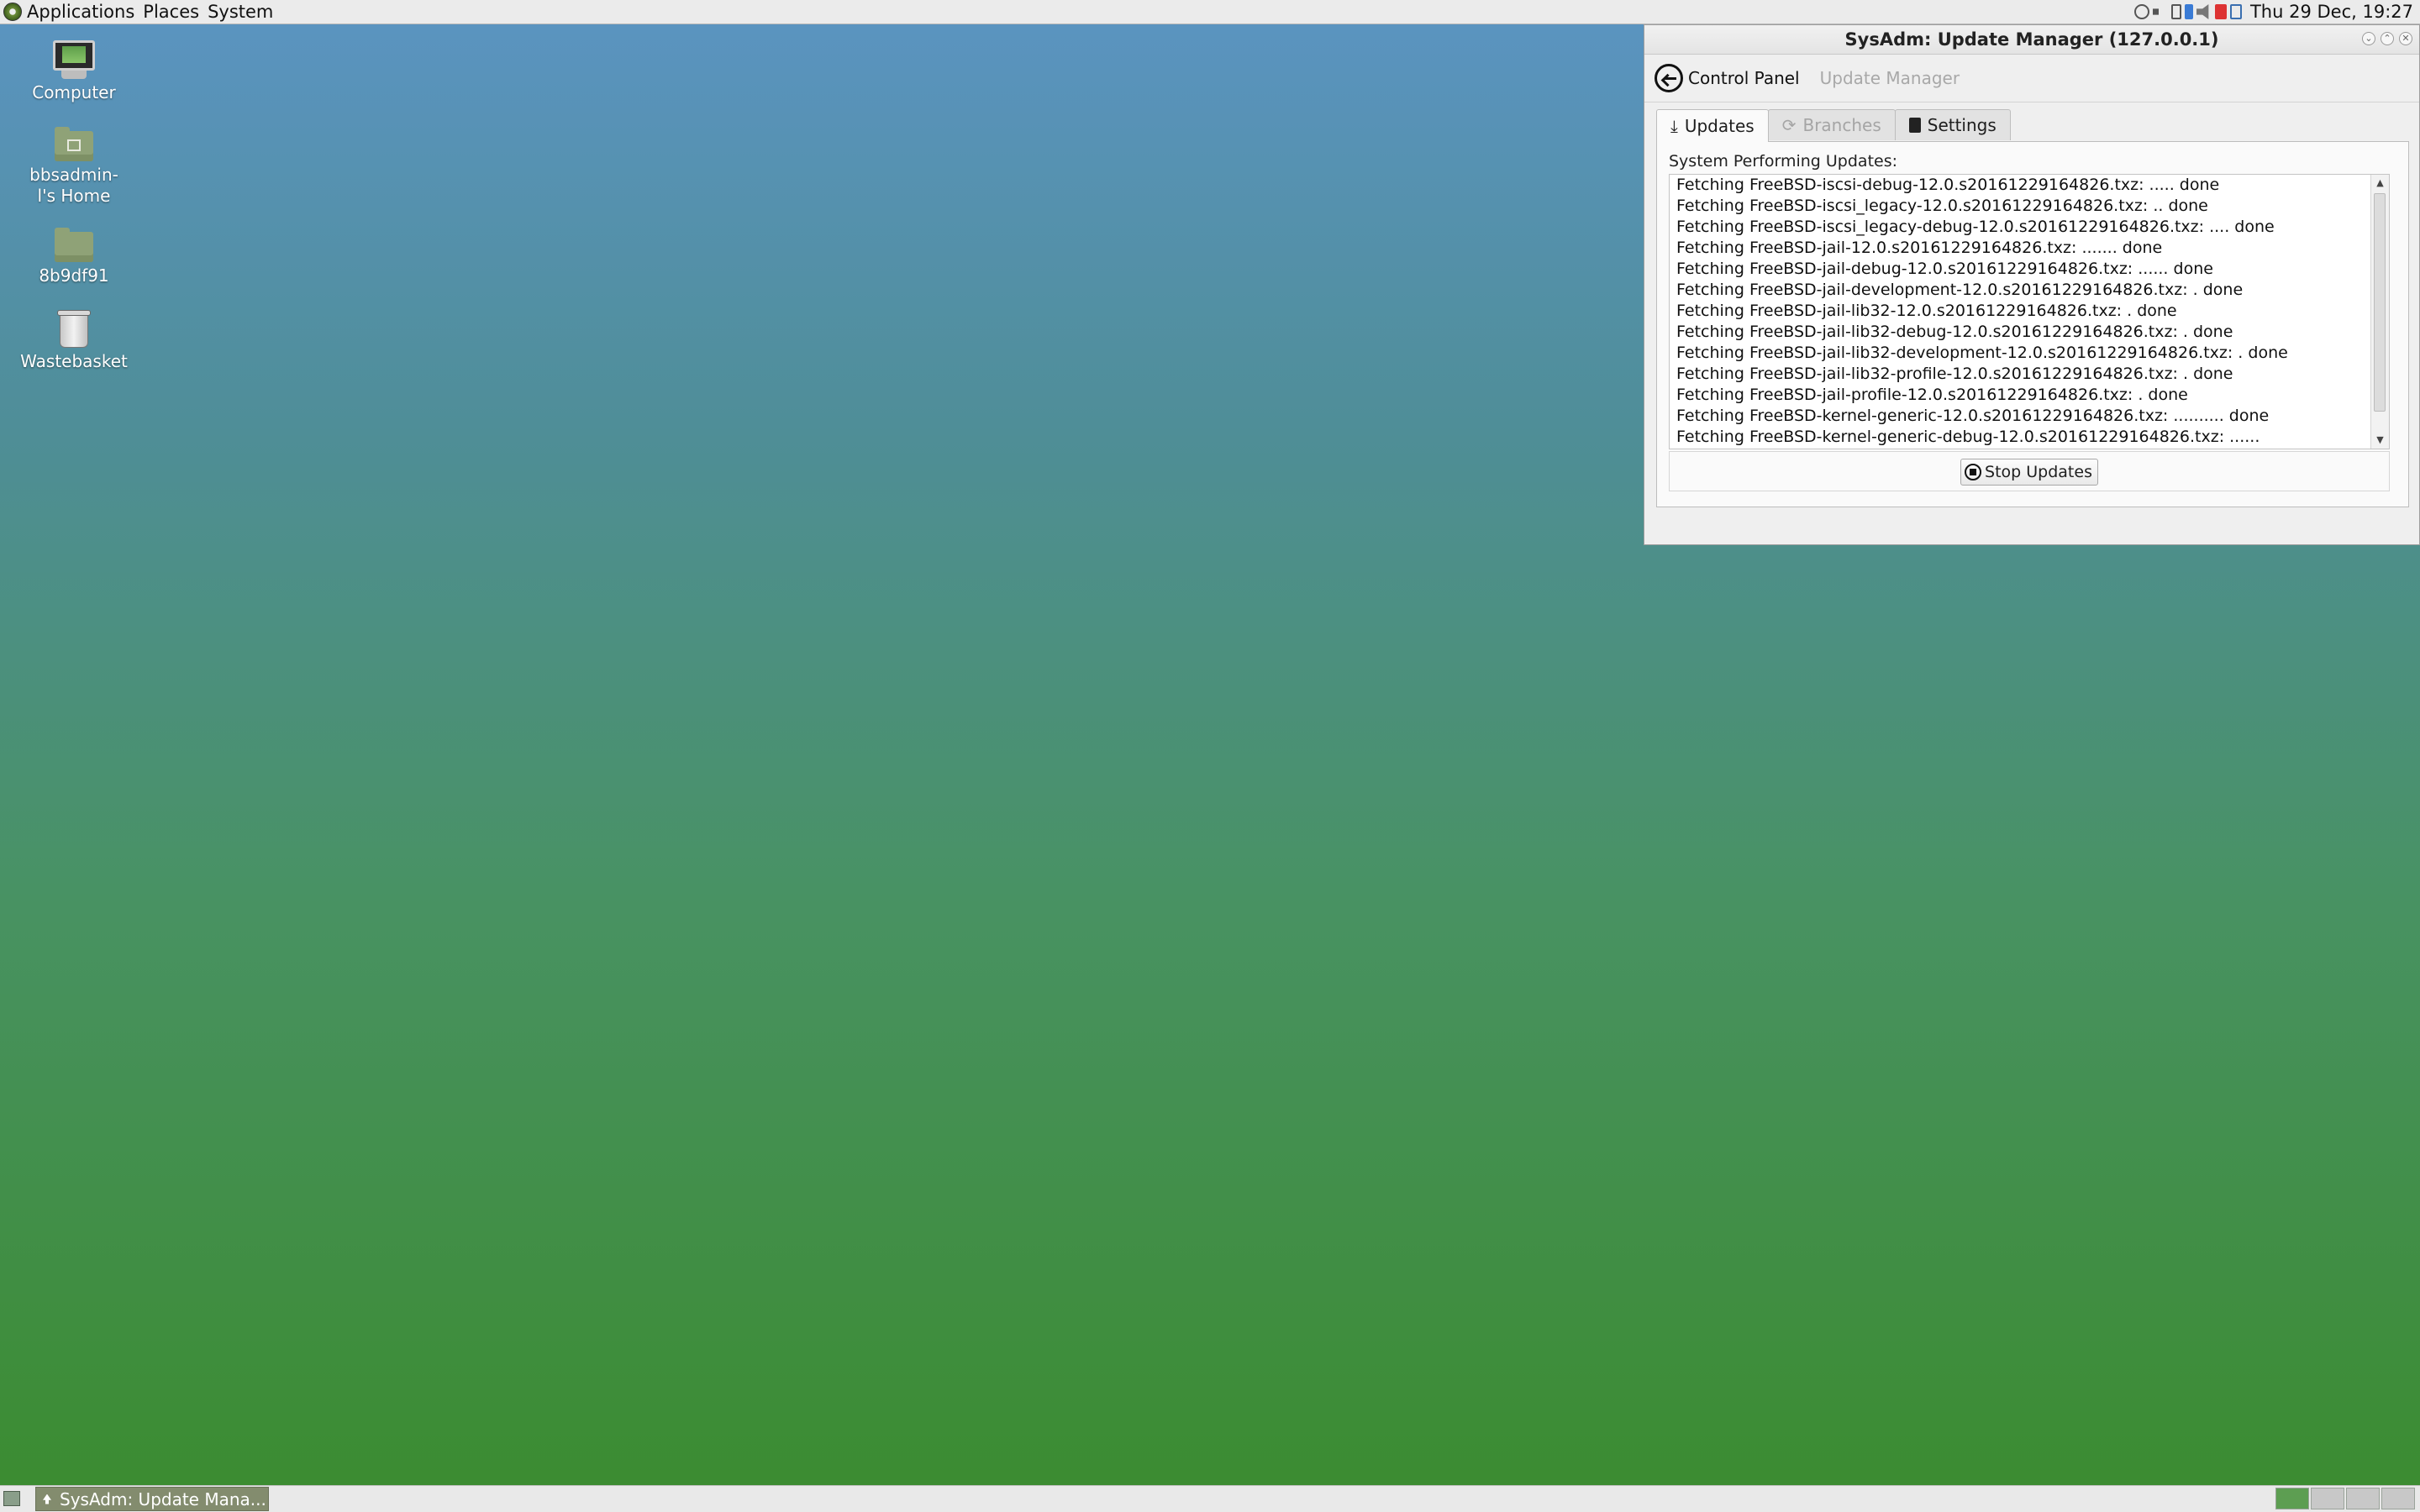 The width and height of the screenshot is (2420, 1512). What do you see at coordinates (2331, 12) in the screenshot?
I see `clock: Thu 29 Dec, 19:27` at bounding box center [2331, 12].